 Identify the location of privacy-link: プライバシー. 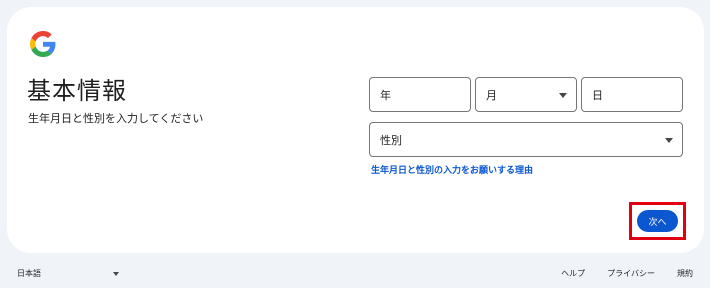
(631, 273).